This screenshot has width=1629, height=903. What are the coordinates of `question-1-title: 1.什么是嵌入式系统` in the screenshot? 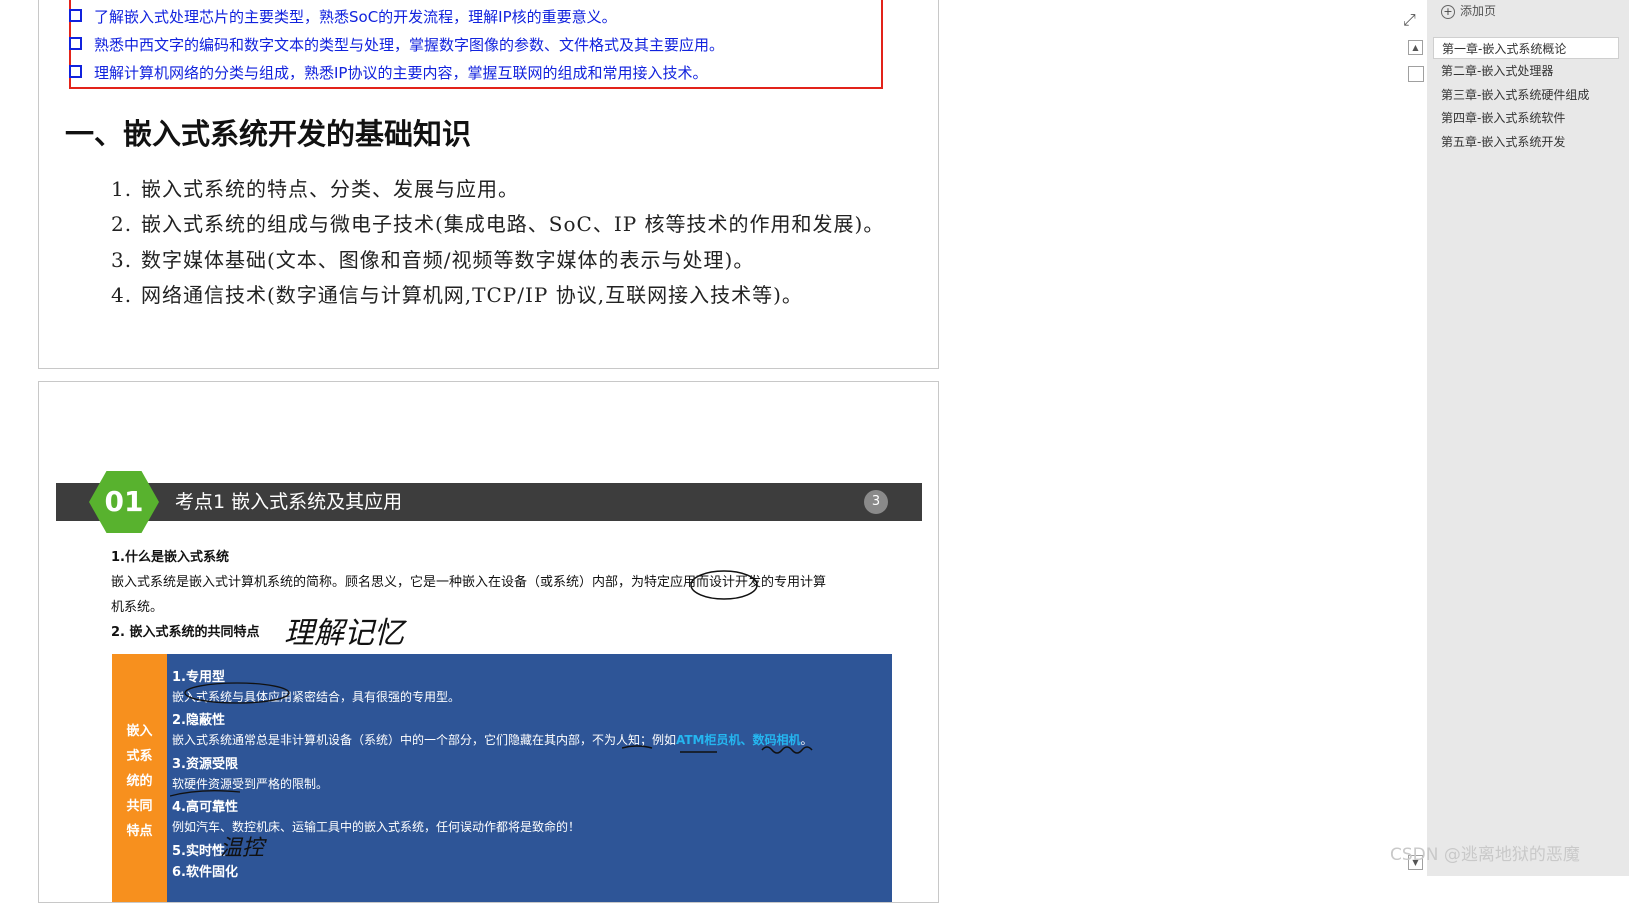 It's located at (170, 557).